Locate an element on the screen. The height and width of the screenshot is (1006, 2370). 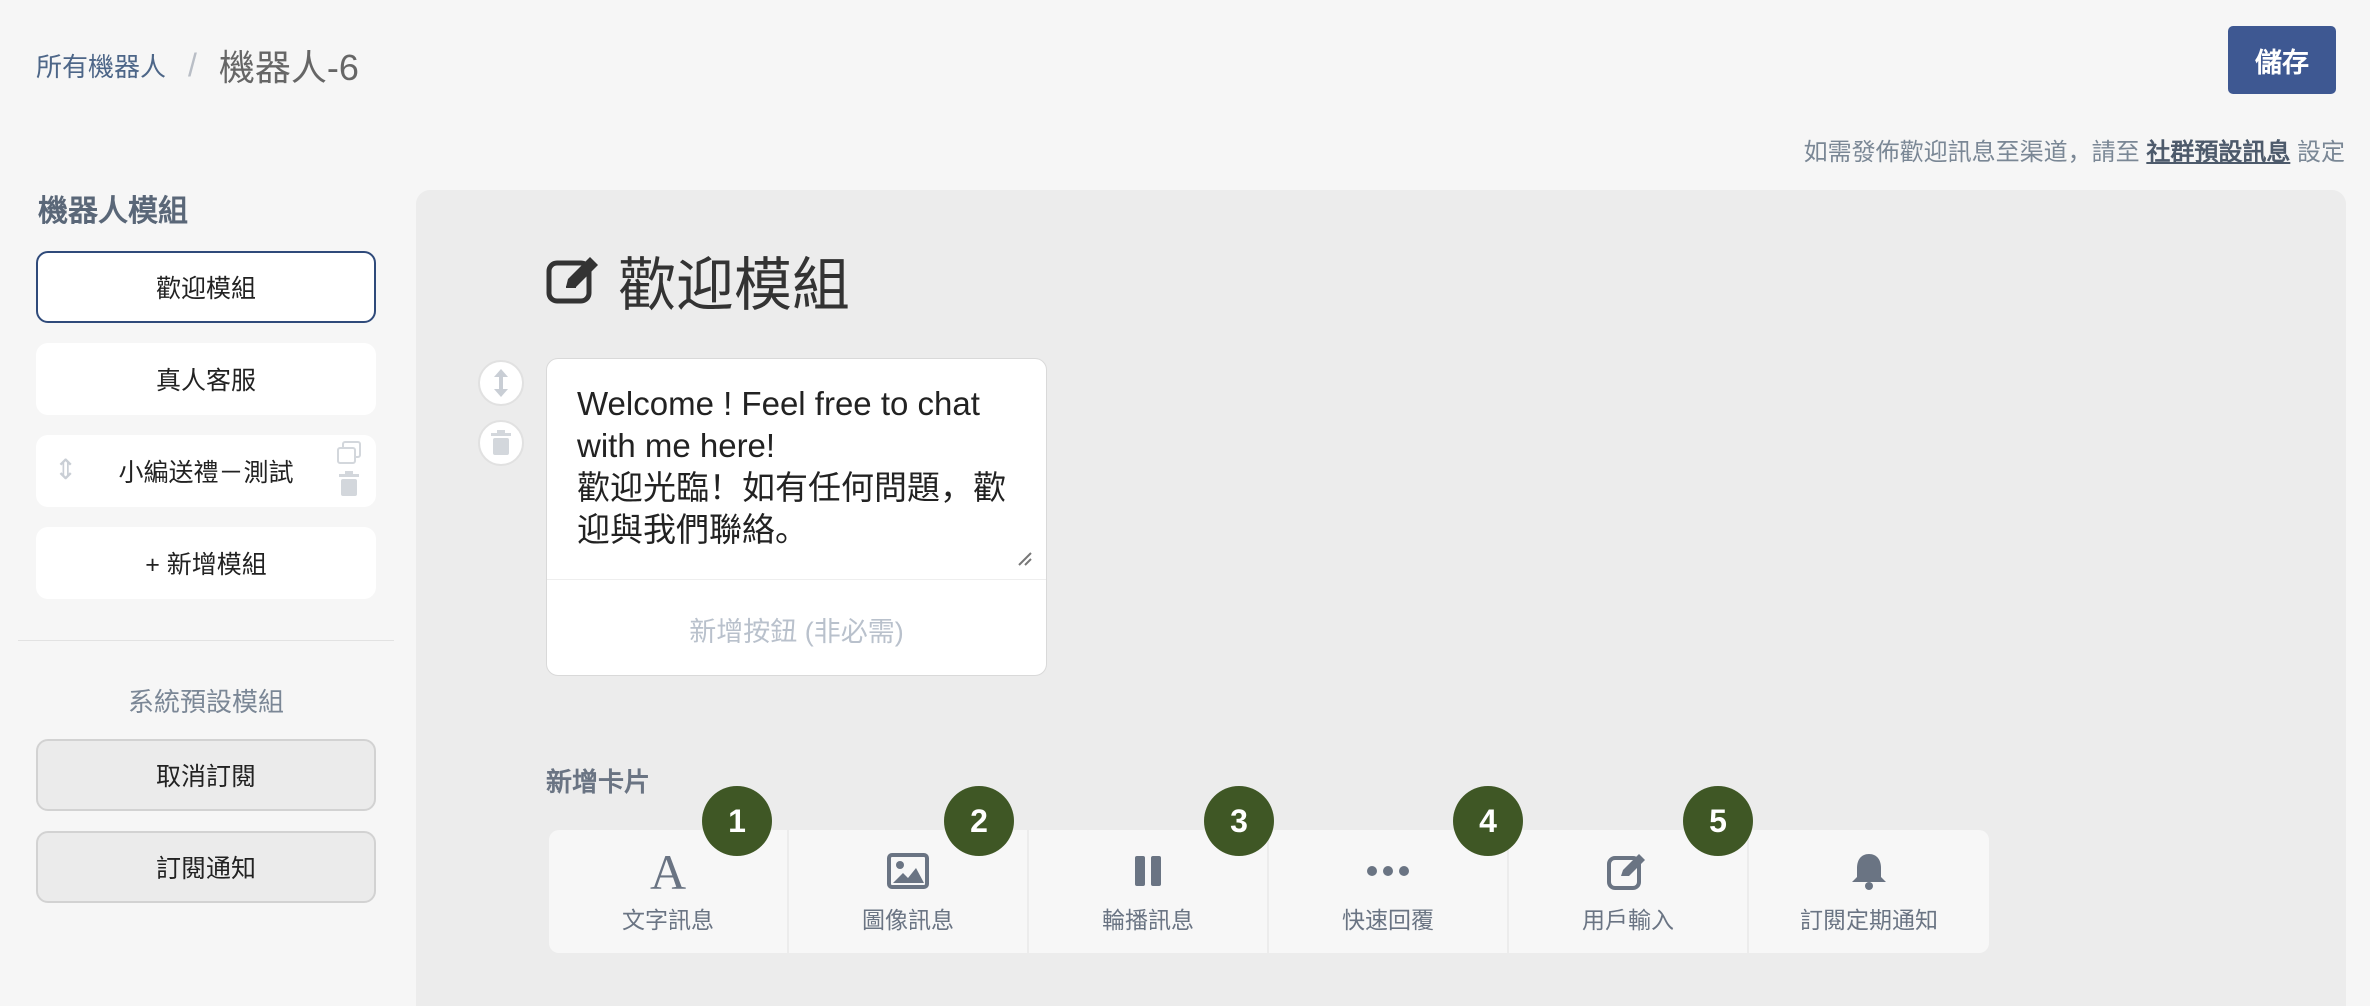
hint-suffix: 設定 is located at coordinates (2317, 152).